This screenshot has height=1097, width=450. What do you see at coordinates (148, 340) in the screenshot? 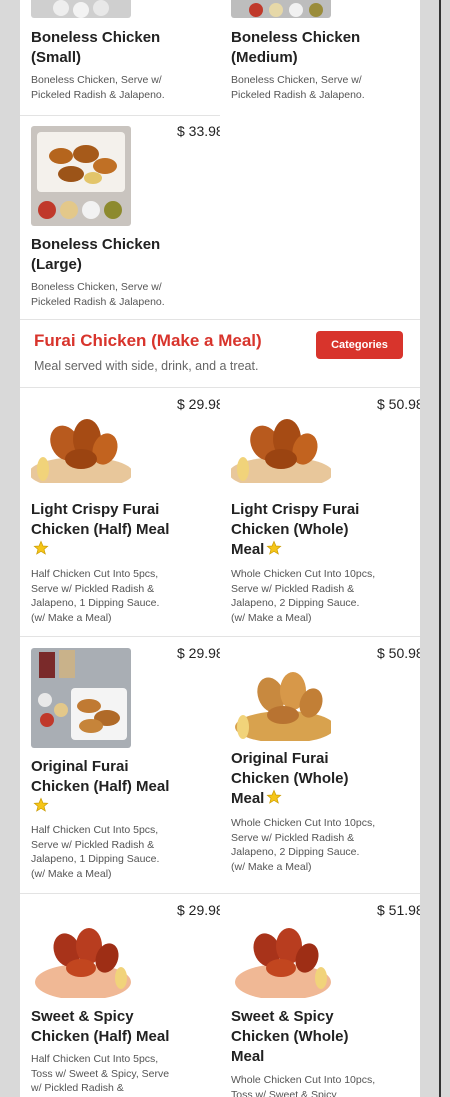
I see `section-title: Furai Chicken (Make a Meal)` at bounding box center [148, 340].